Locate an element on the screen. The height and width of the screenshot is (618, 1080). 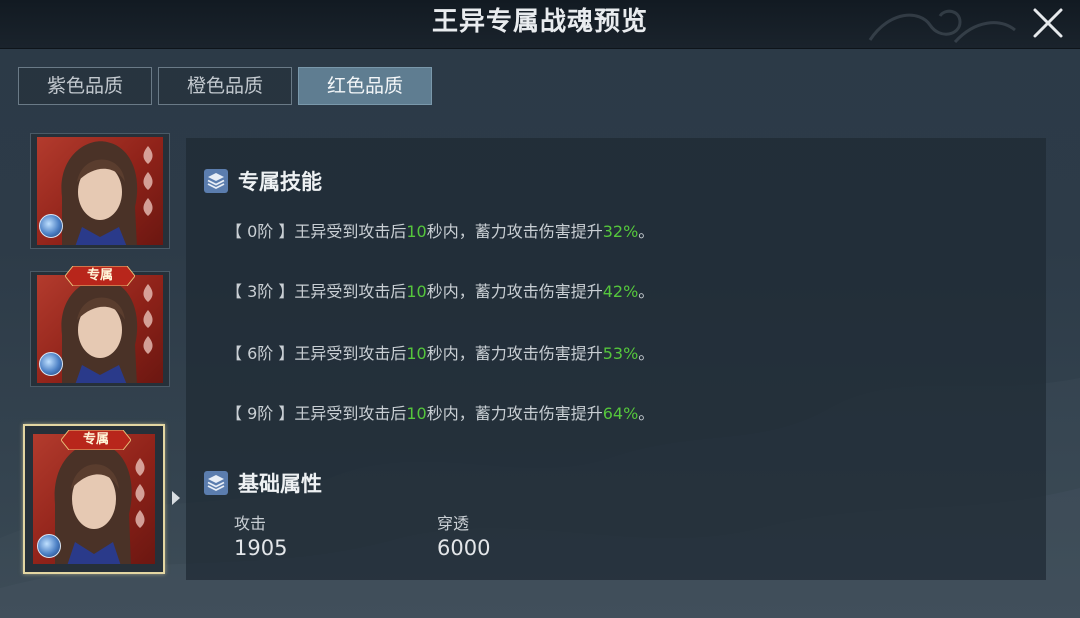
skill-line: 【 6阶 】王异受到攻击后10秒内，蓄力攻击伤害提升53%。 is located at coordinates (440, 352).